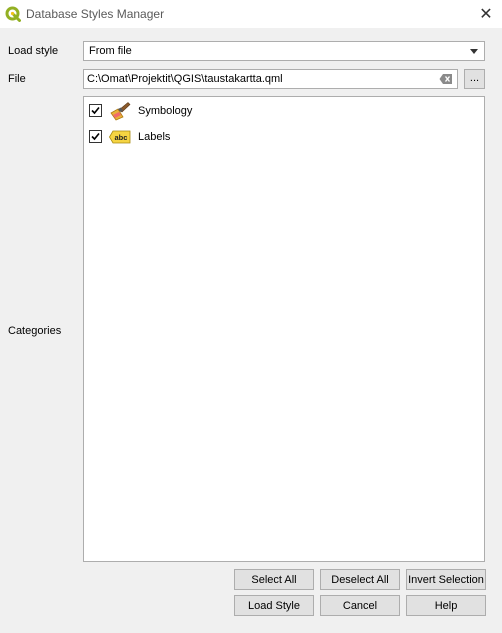 The width and height of the screenshot is (502, 633). What do you see at coordinates (185, 79) in the screenshot?
I see `file-path-value: C:\Omat\Projektit\QGIS\taustakartta.qml` at bounding box center [185, 79].